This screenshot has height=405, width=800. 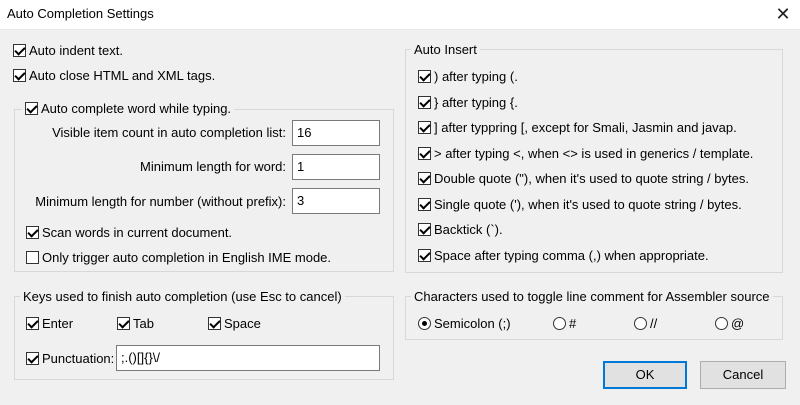 I want to click on finish-tab-checkbox: Tab, so click(x=135, y=323).